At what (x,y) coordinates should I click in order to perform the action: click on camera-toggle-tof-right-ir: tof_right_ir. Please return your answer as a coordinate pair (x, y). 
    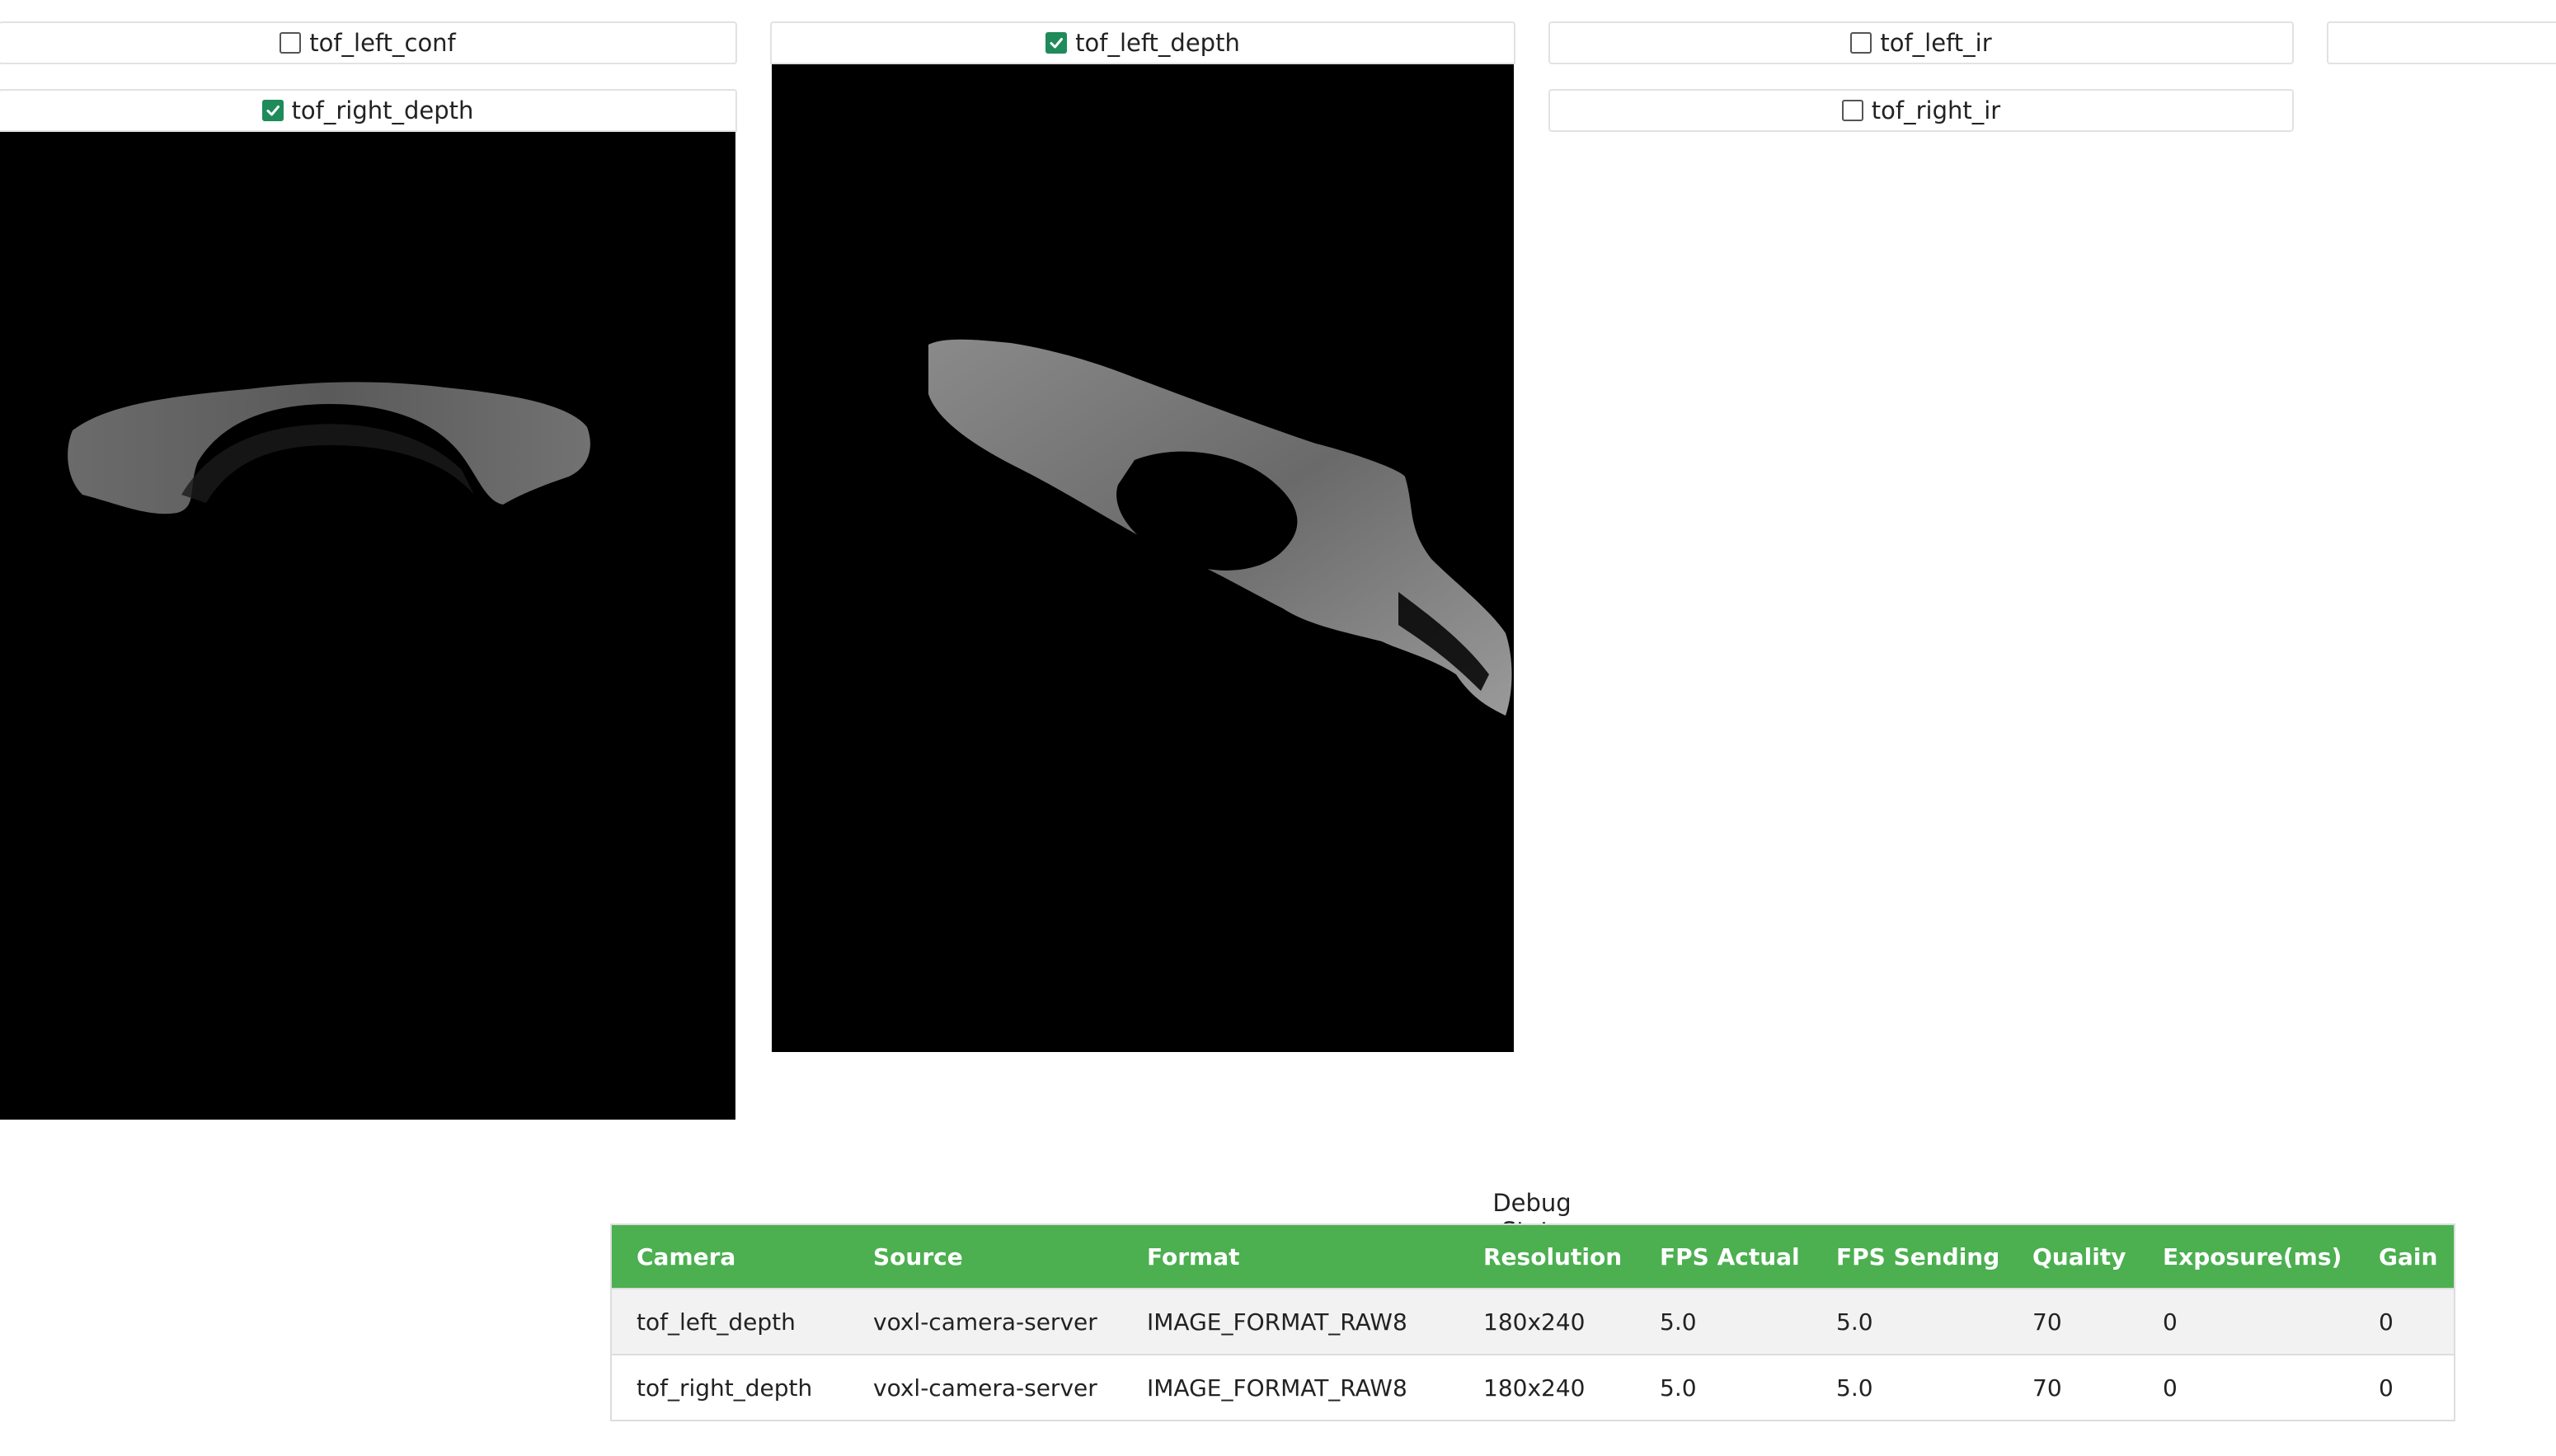
    Looking at the image, I should click on (1921, 110).